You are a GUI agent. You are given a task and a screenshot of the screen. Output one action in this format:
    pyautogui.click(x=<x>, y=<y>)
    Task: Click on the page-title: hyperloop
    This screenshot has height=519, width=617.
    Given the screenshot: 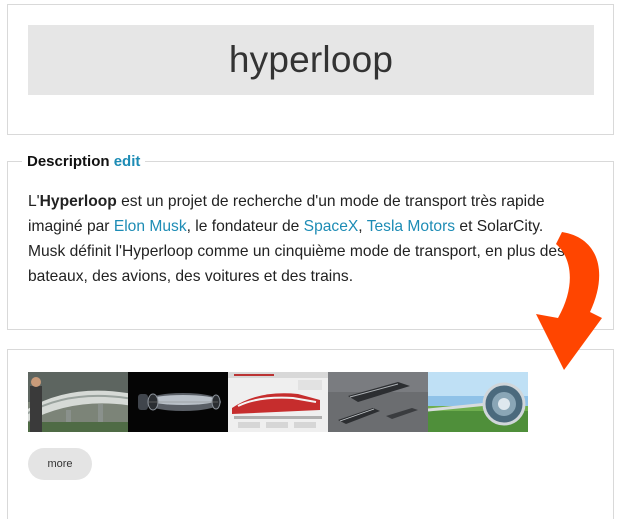 What is the action you would take?
    pyautogui.click(x=311, y=59)
    